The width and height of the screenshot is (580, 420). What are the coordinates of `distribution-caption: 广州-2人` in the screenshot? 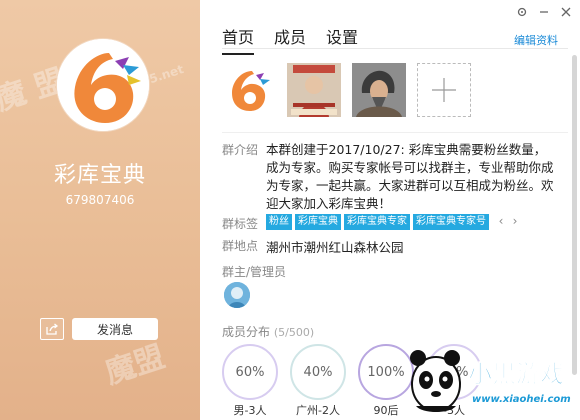 It's located at (318, 410).